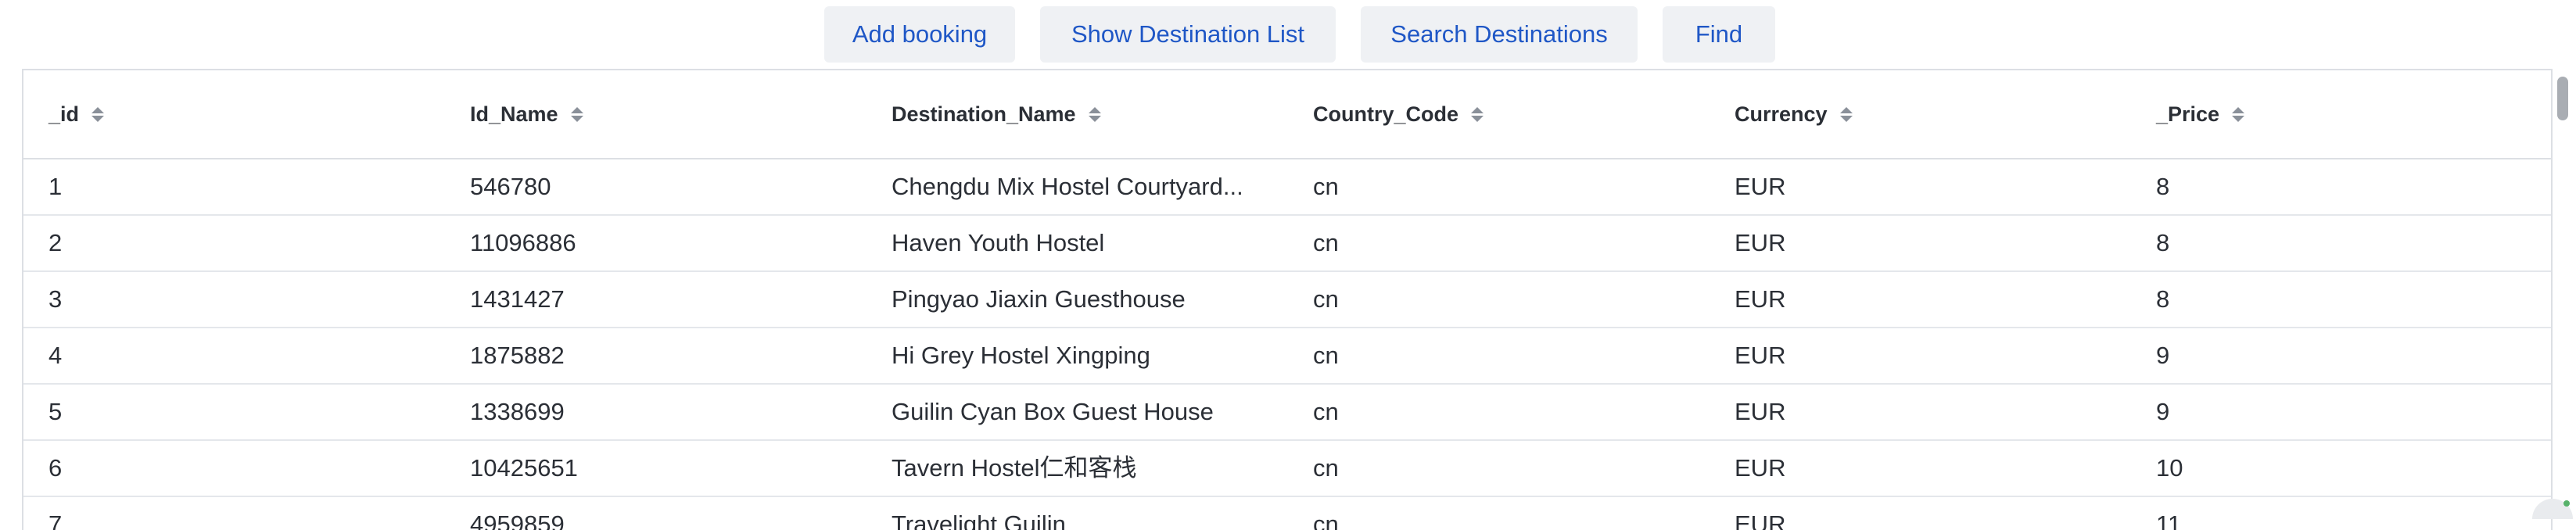  I want to click on column-header-label: Country_Code, so click(1385, 114).